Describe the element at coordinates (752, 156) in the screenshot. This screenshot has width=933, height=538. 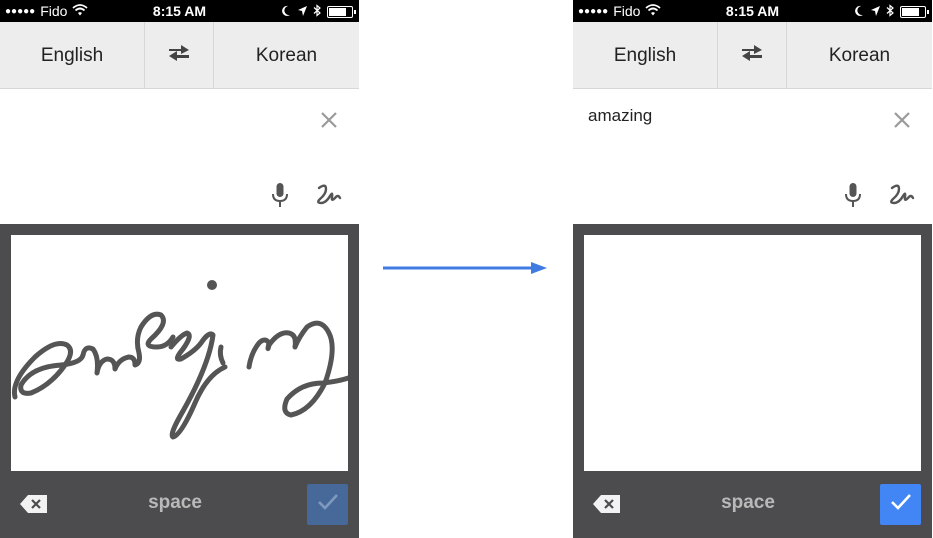
I see `input-area: amazing` at that location.